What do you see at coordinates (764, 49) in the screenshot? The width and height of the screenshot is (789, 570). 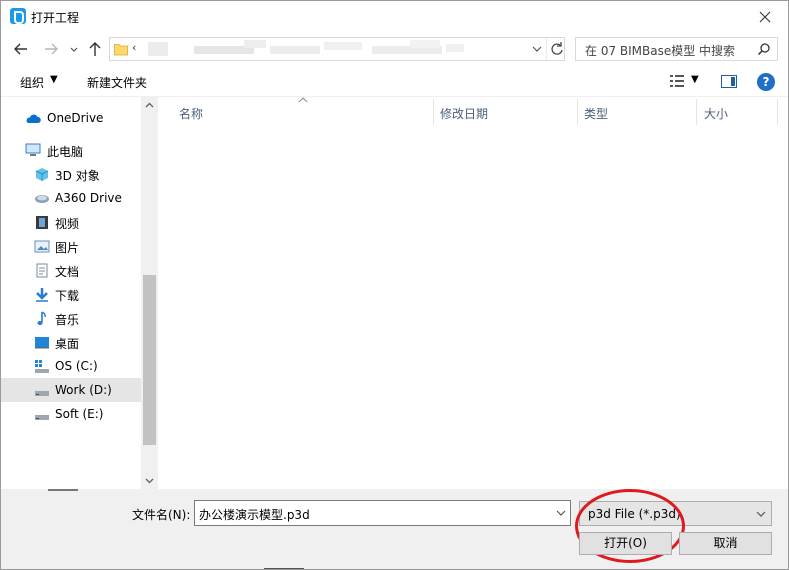 I see `search-icon` at bounding box center [764, 49].